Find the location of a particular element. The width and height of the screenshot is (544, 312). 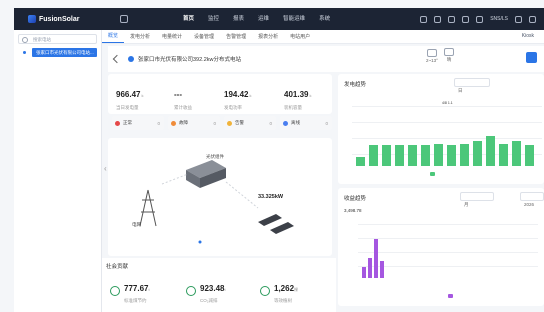

co2-icon is located at coordinates (191, 291).